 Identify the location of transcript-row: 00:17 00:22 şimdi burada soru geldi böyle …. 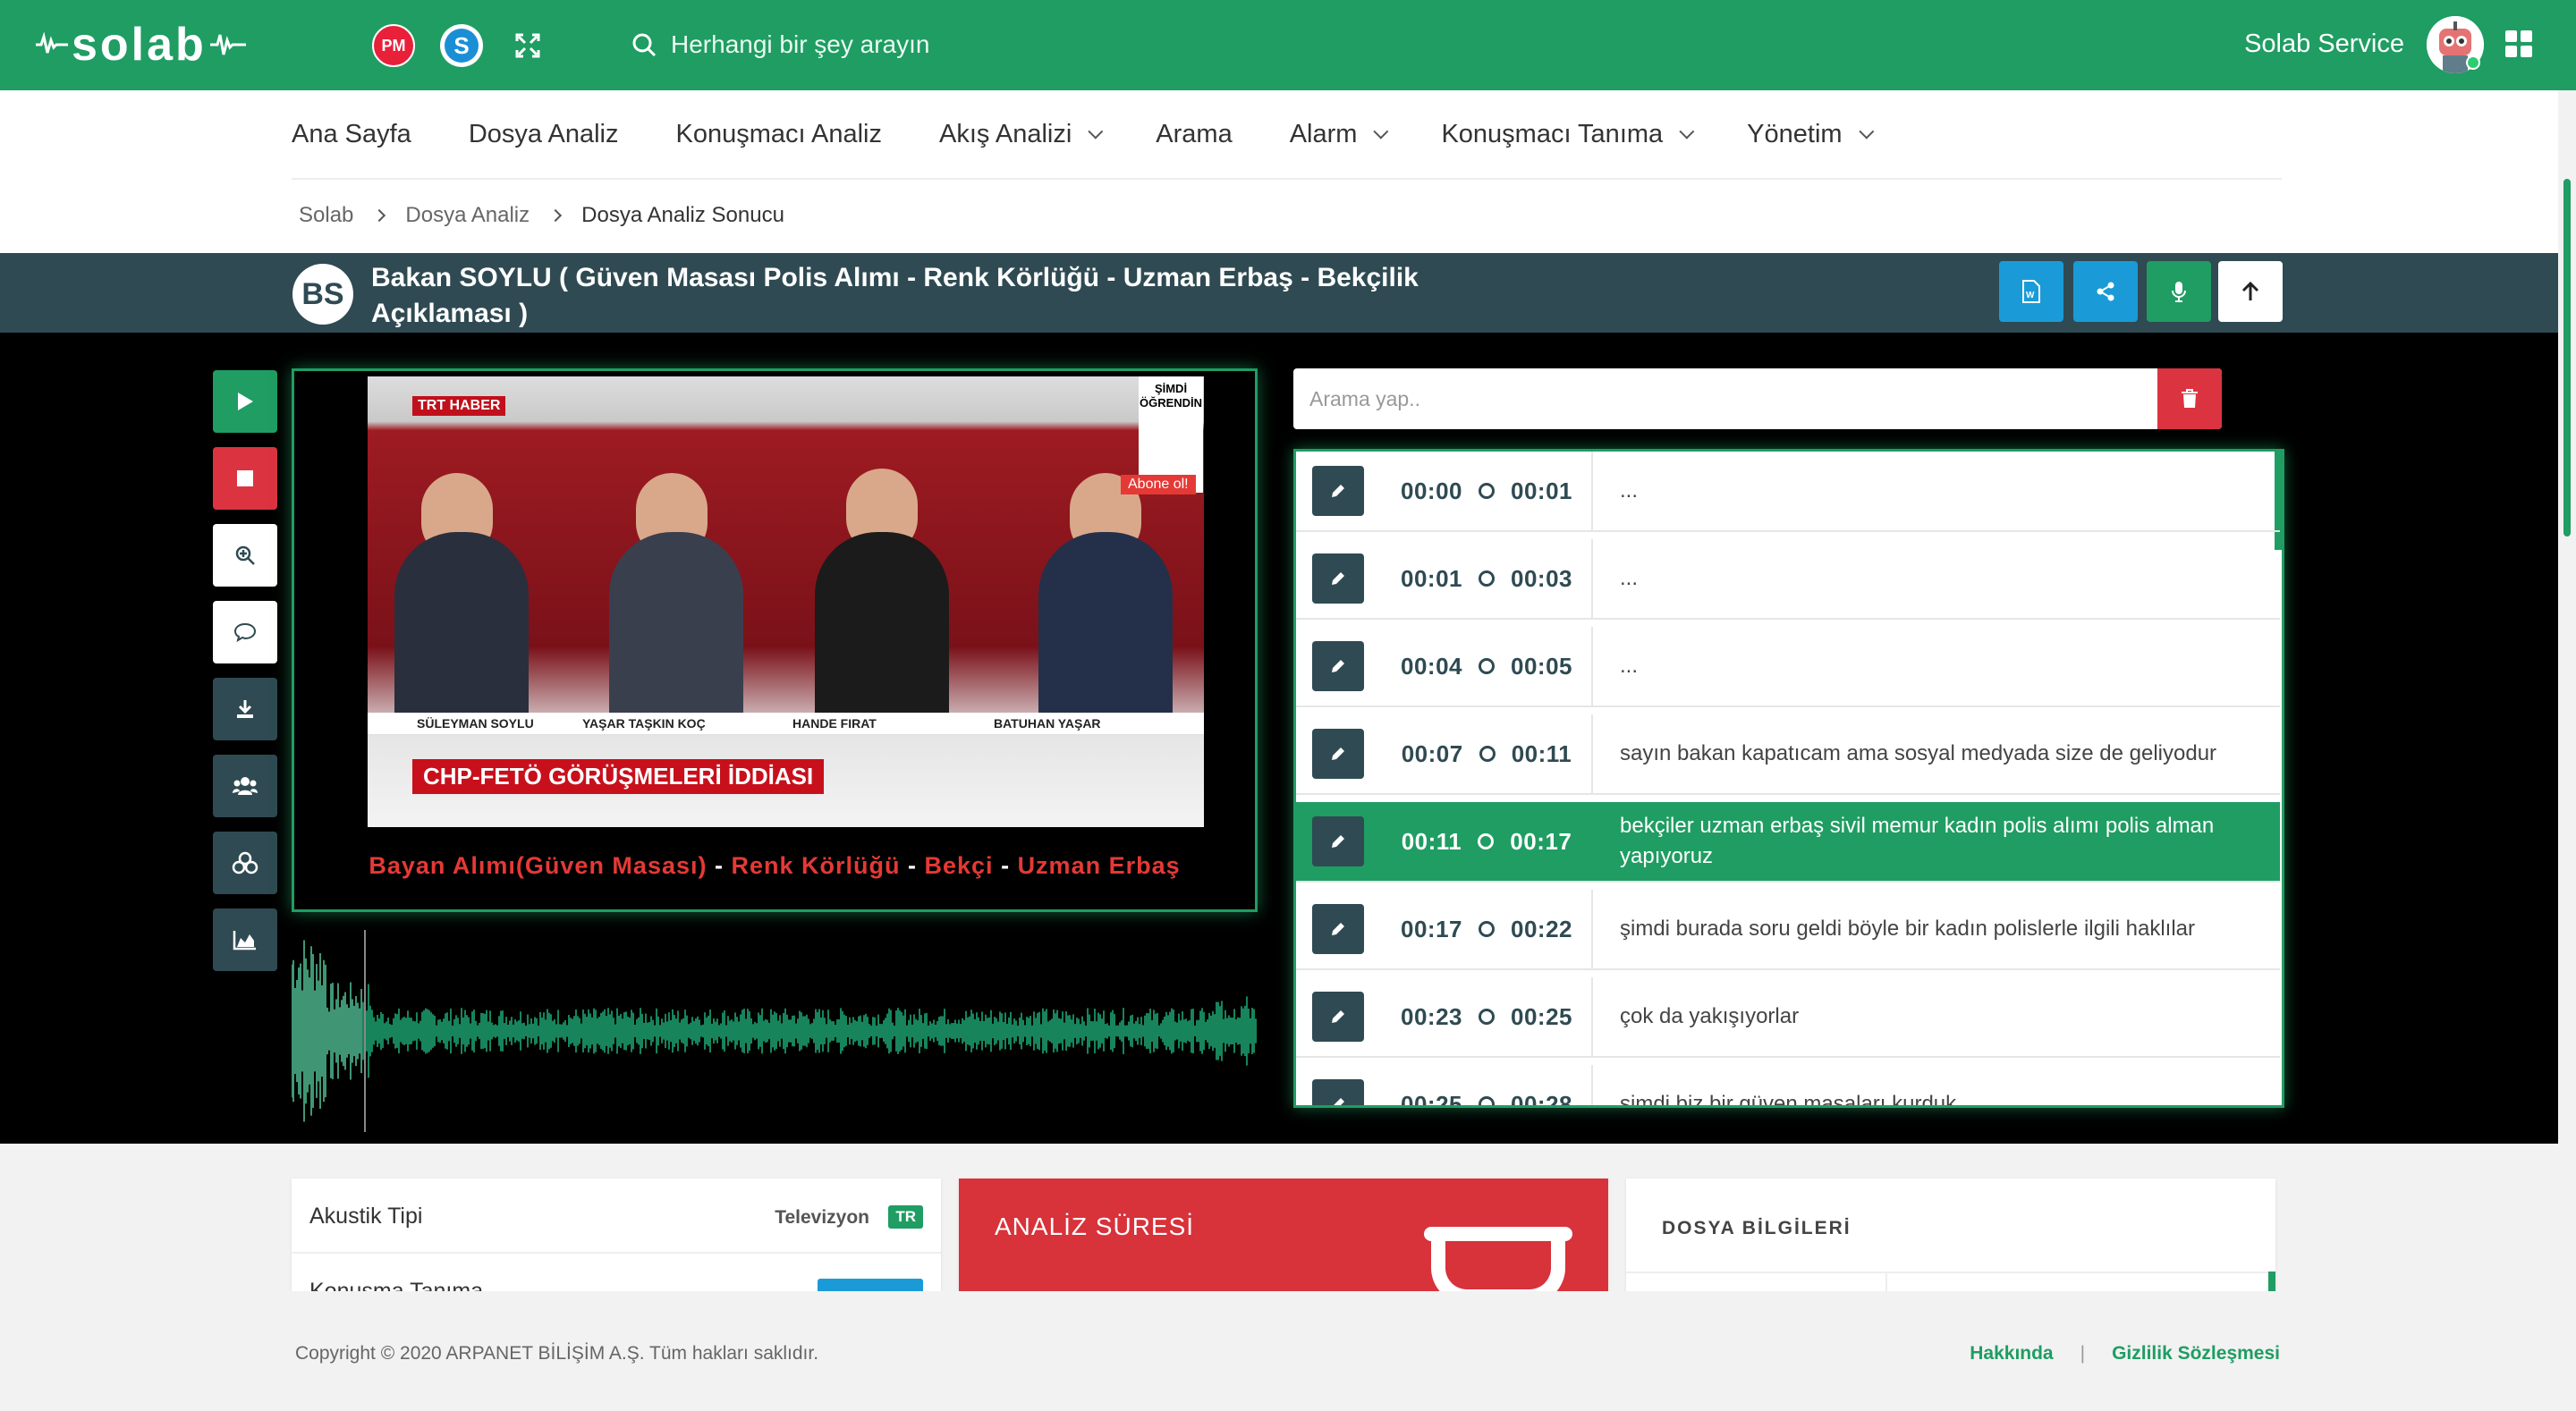
(1788, 930).